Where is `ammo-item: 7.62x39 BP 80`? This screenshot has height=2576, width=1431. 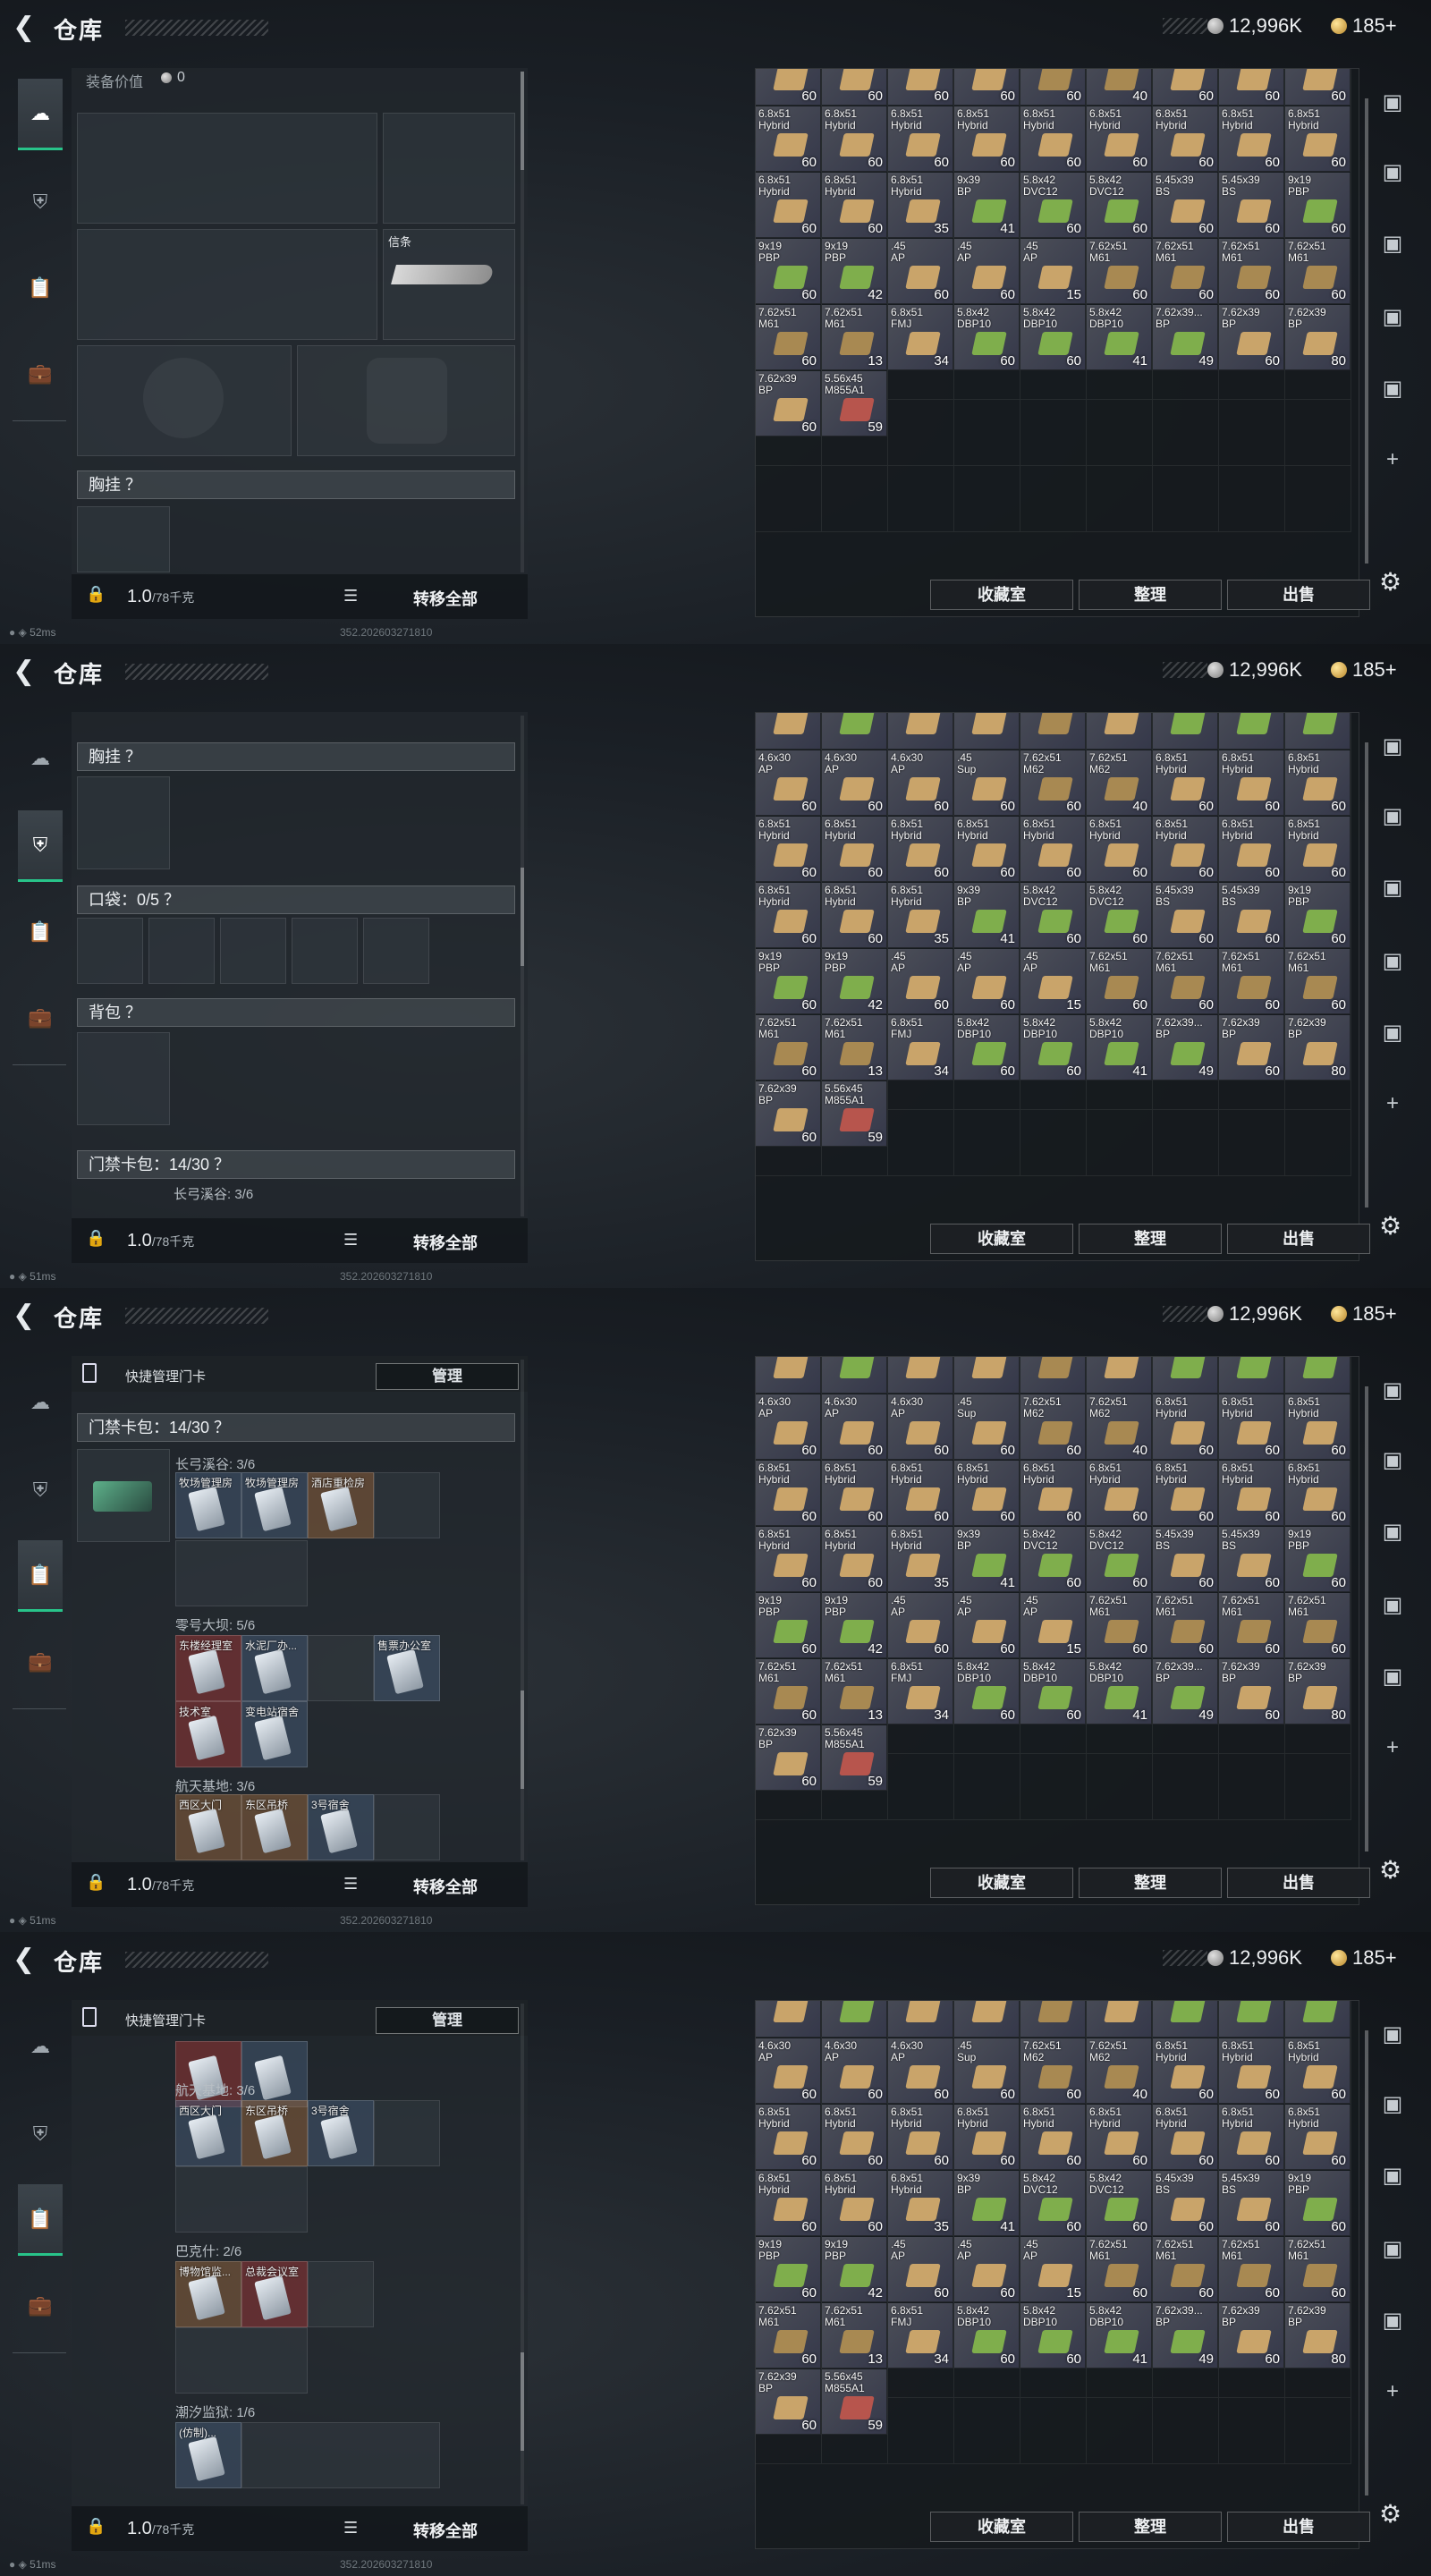
ammo-item: 7.62x39 BP 80 is located at coordinates (1318, 337).